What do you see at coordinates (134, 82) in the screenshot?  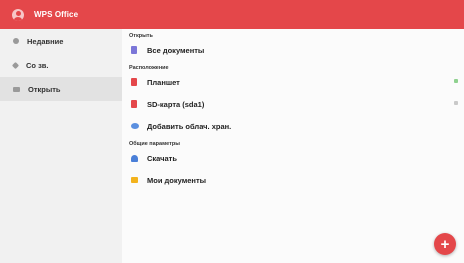 I see `tablet-icon` at bounding box center [134, 82].